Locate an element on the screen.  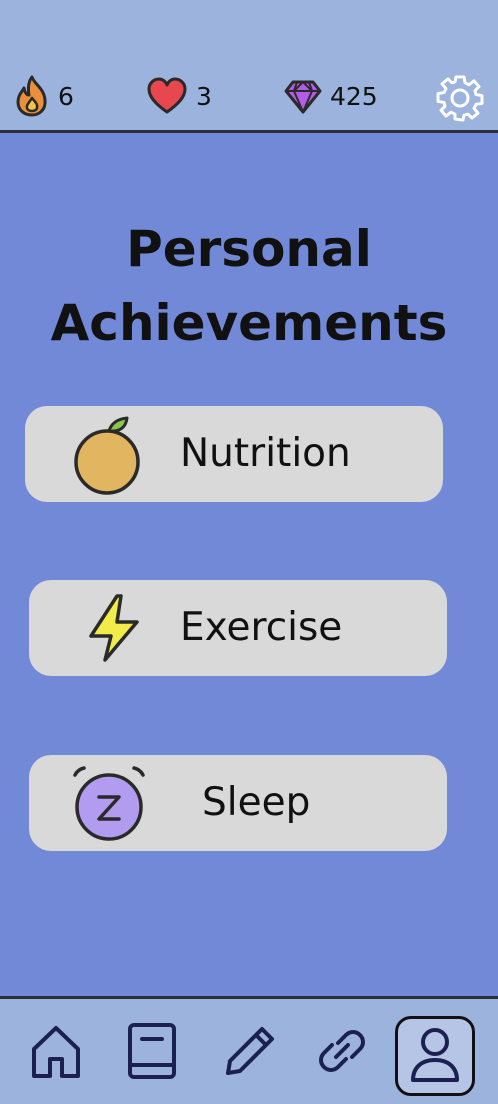
nav-home is located at coordinates (56, 1053).